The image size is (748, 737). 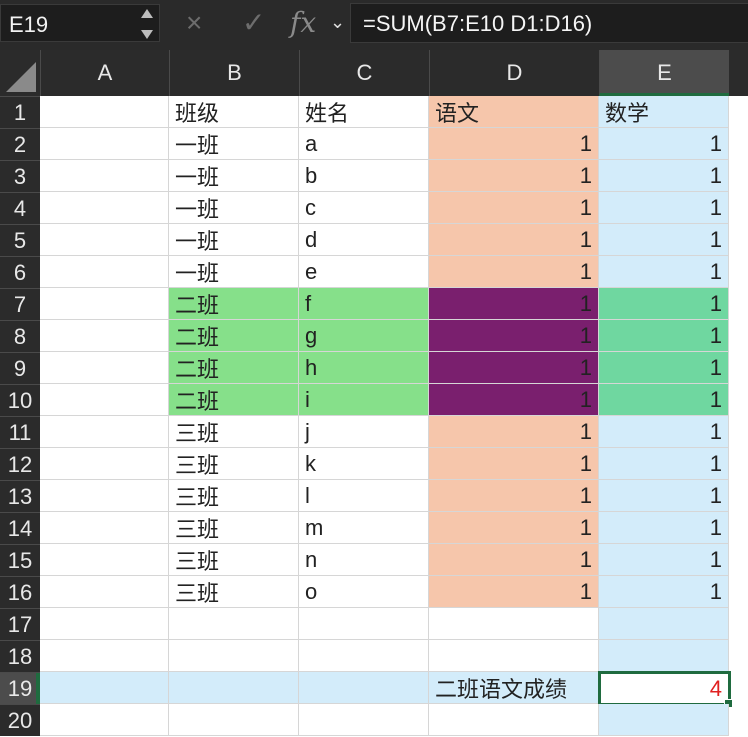 What do you see at coordinates (104, 112) in the screenshot?
I see `cell-a1` at bounding box center [104, 112].